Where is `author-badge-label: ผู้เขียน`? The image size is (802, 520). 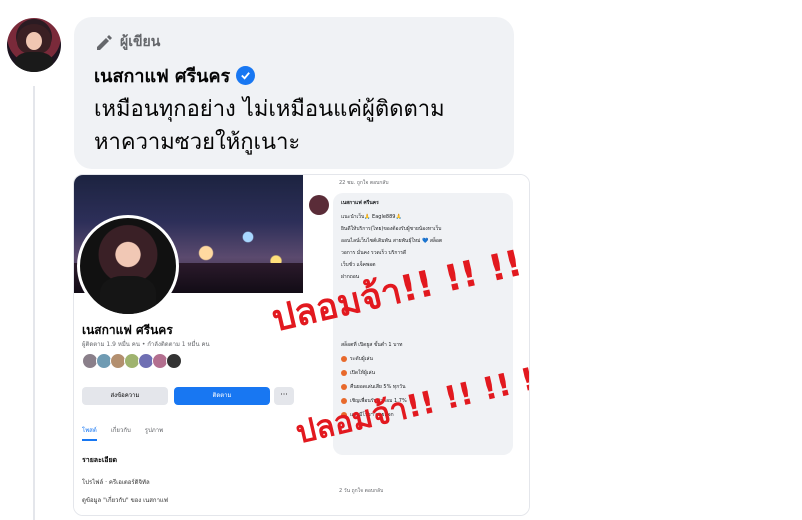 author-badge-label: ผู้เขียน is located at coordinates (140, 42).